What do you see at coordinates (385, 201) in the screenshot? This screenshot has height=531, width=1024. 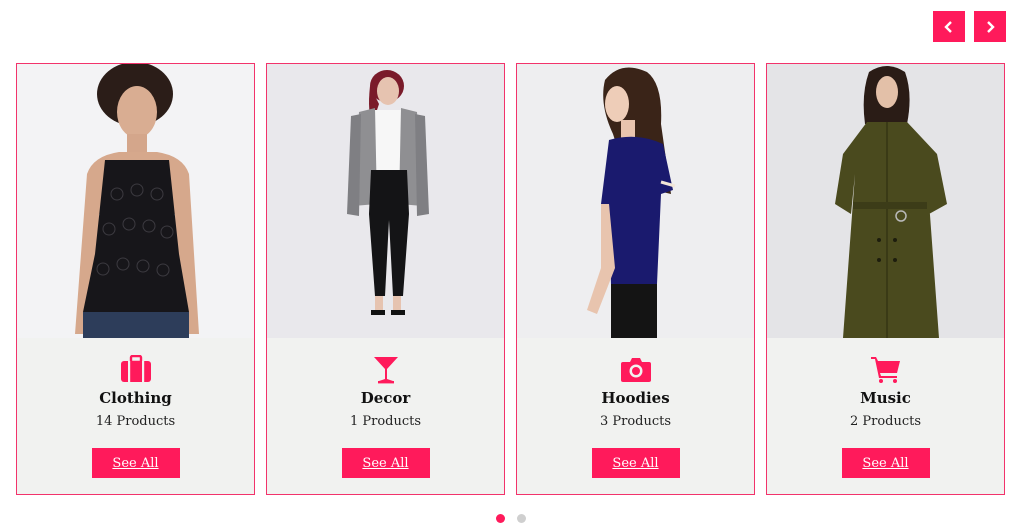 I see `category-image-decor` at bounding box center [385, 201].